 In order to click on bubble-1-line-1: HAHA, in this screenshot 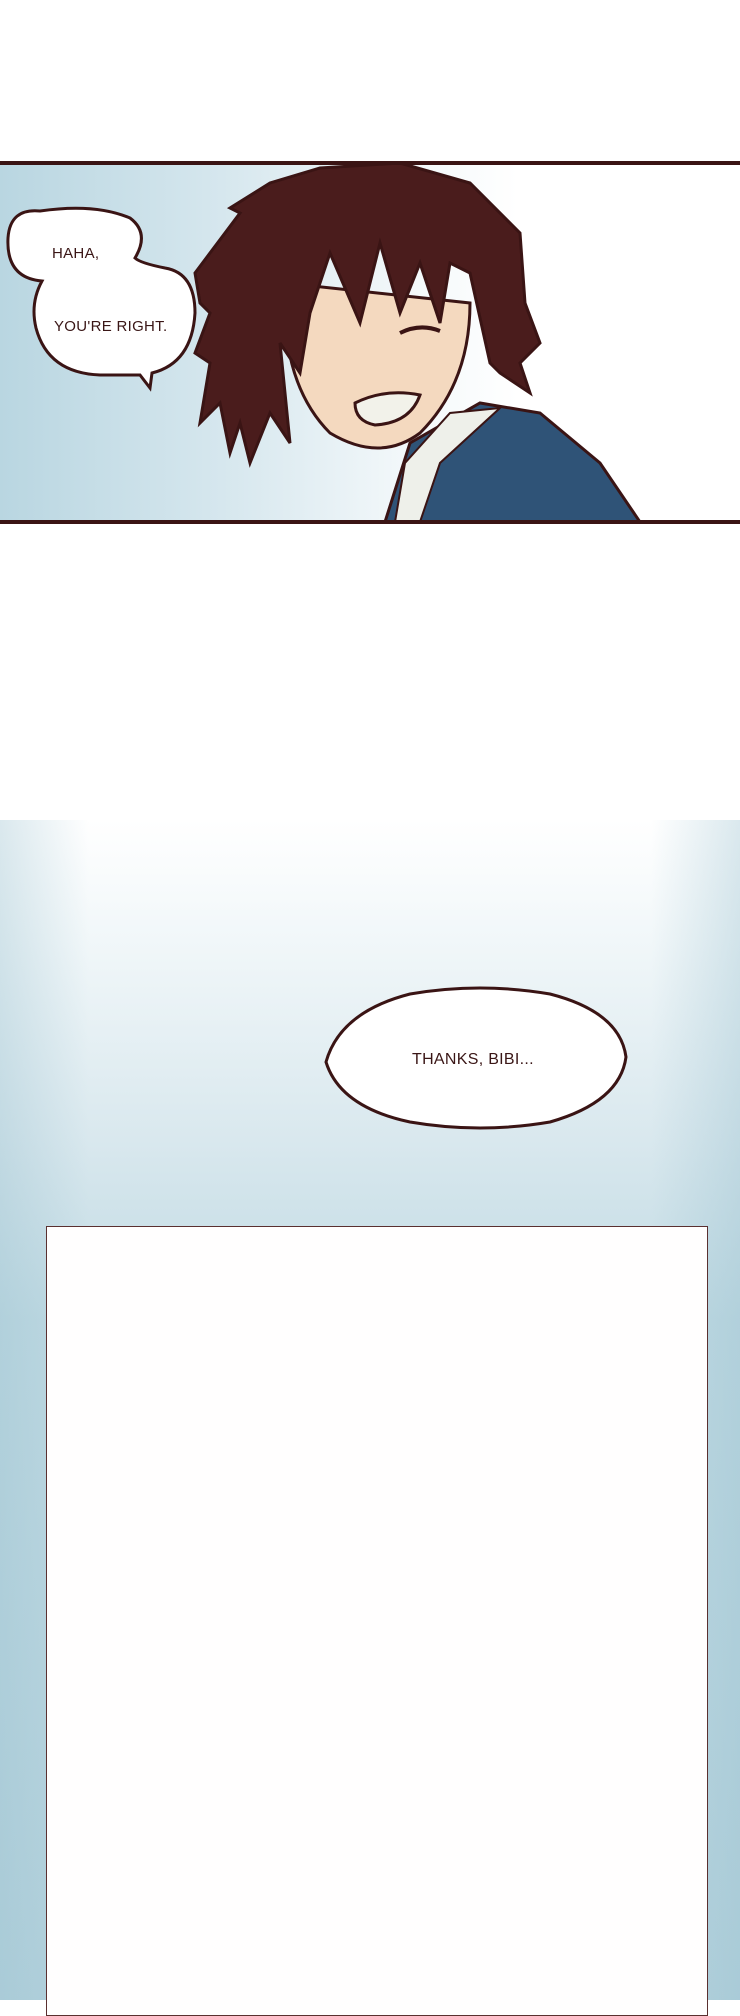, I will do `click(76, 253)`.